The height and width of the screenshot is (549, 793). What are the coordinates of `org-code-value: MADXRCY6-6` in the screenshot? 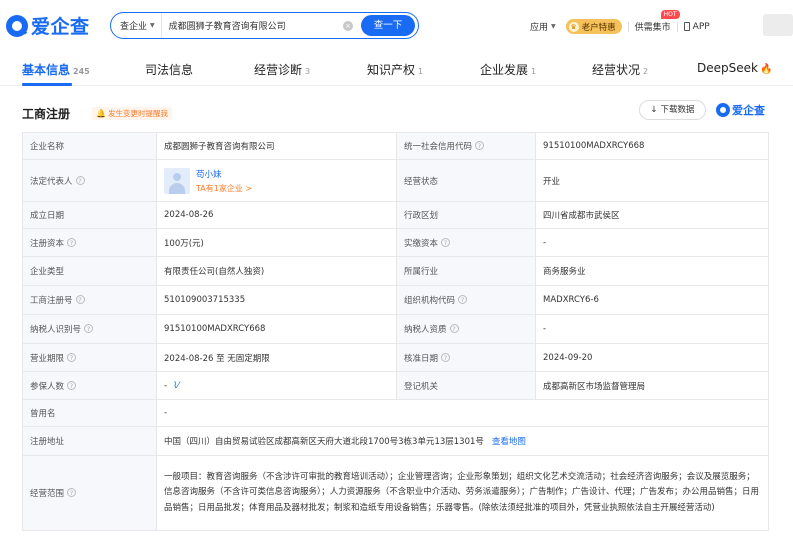 It's located at (652, 300).